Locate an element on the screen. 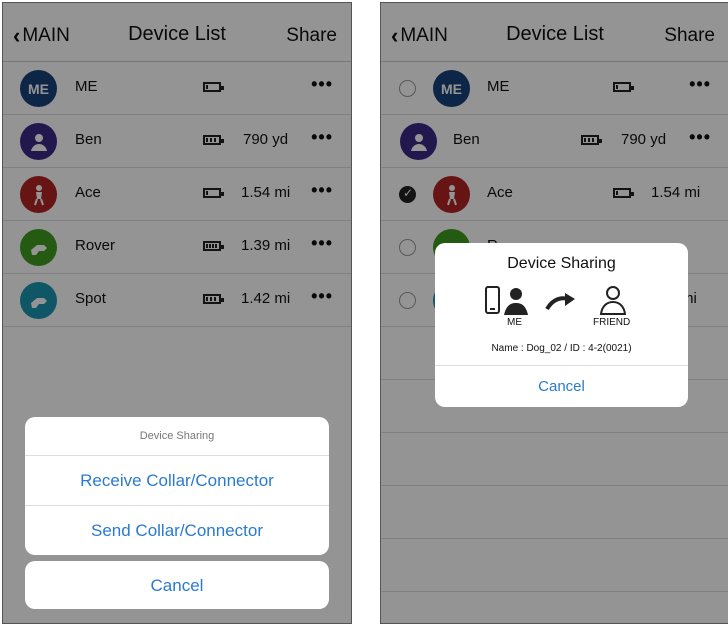 This screenshot has height=624, width=728. phone-person-icon is located at coordinates (506, 300).